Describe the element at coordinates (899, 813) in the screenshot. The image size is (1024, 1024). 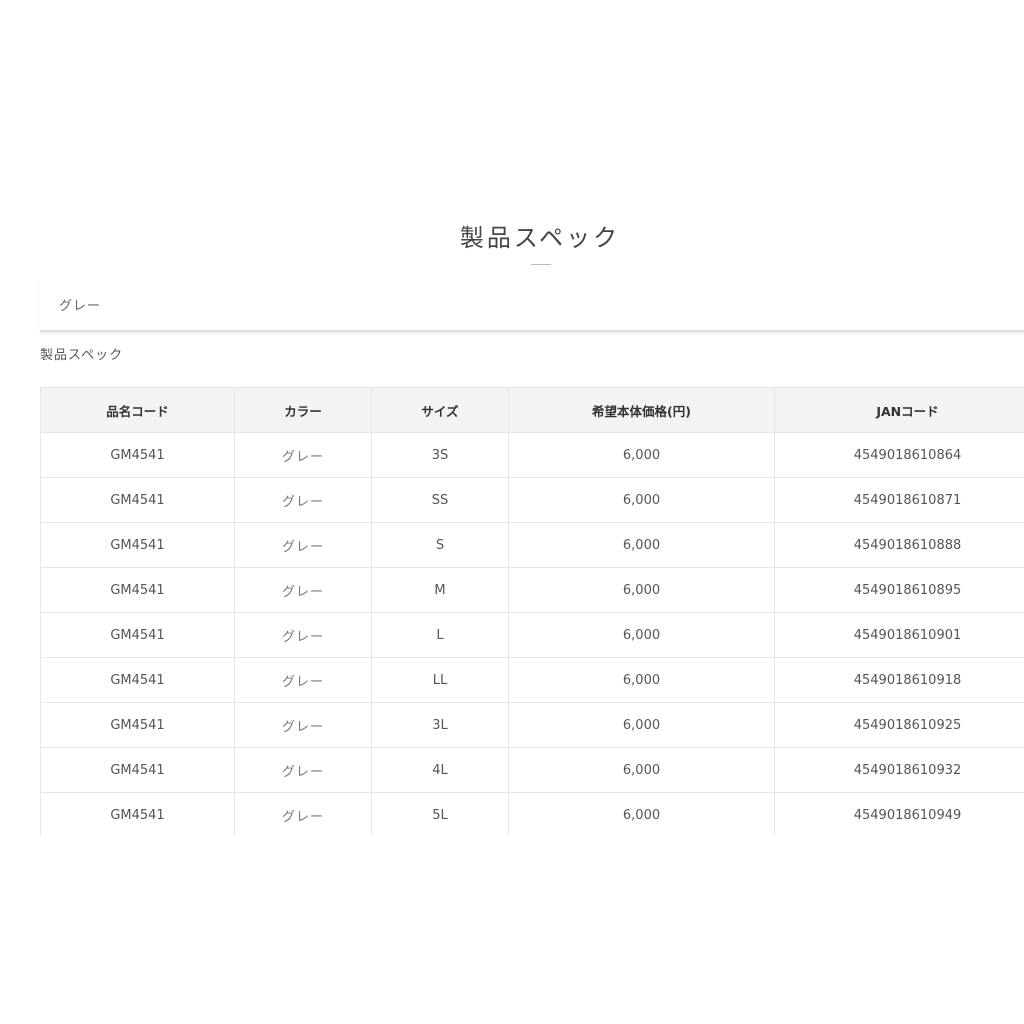
I see `cell-jan-code: 4549018610949` at that location.